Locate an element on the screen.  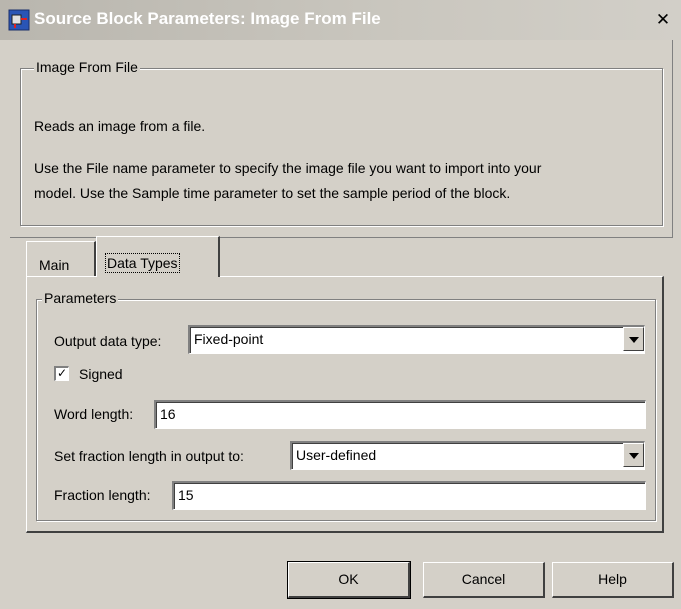
tab-main: Main is located at coordinates (61, 259).